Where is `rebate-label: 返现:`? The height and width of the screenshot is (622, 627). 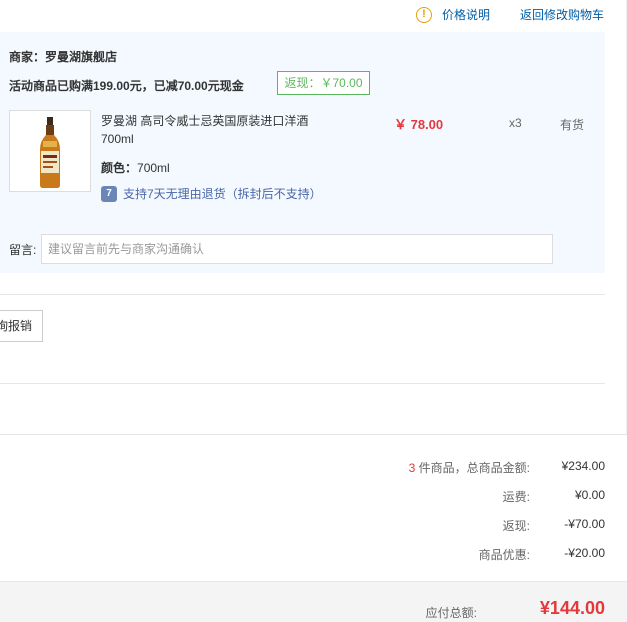
rebate-label: 返现: is located at coordinates (516, 526).